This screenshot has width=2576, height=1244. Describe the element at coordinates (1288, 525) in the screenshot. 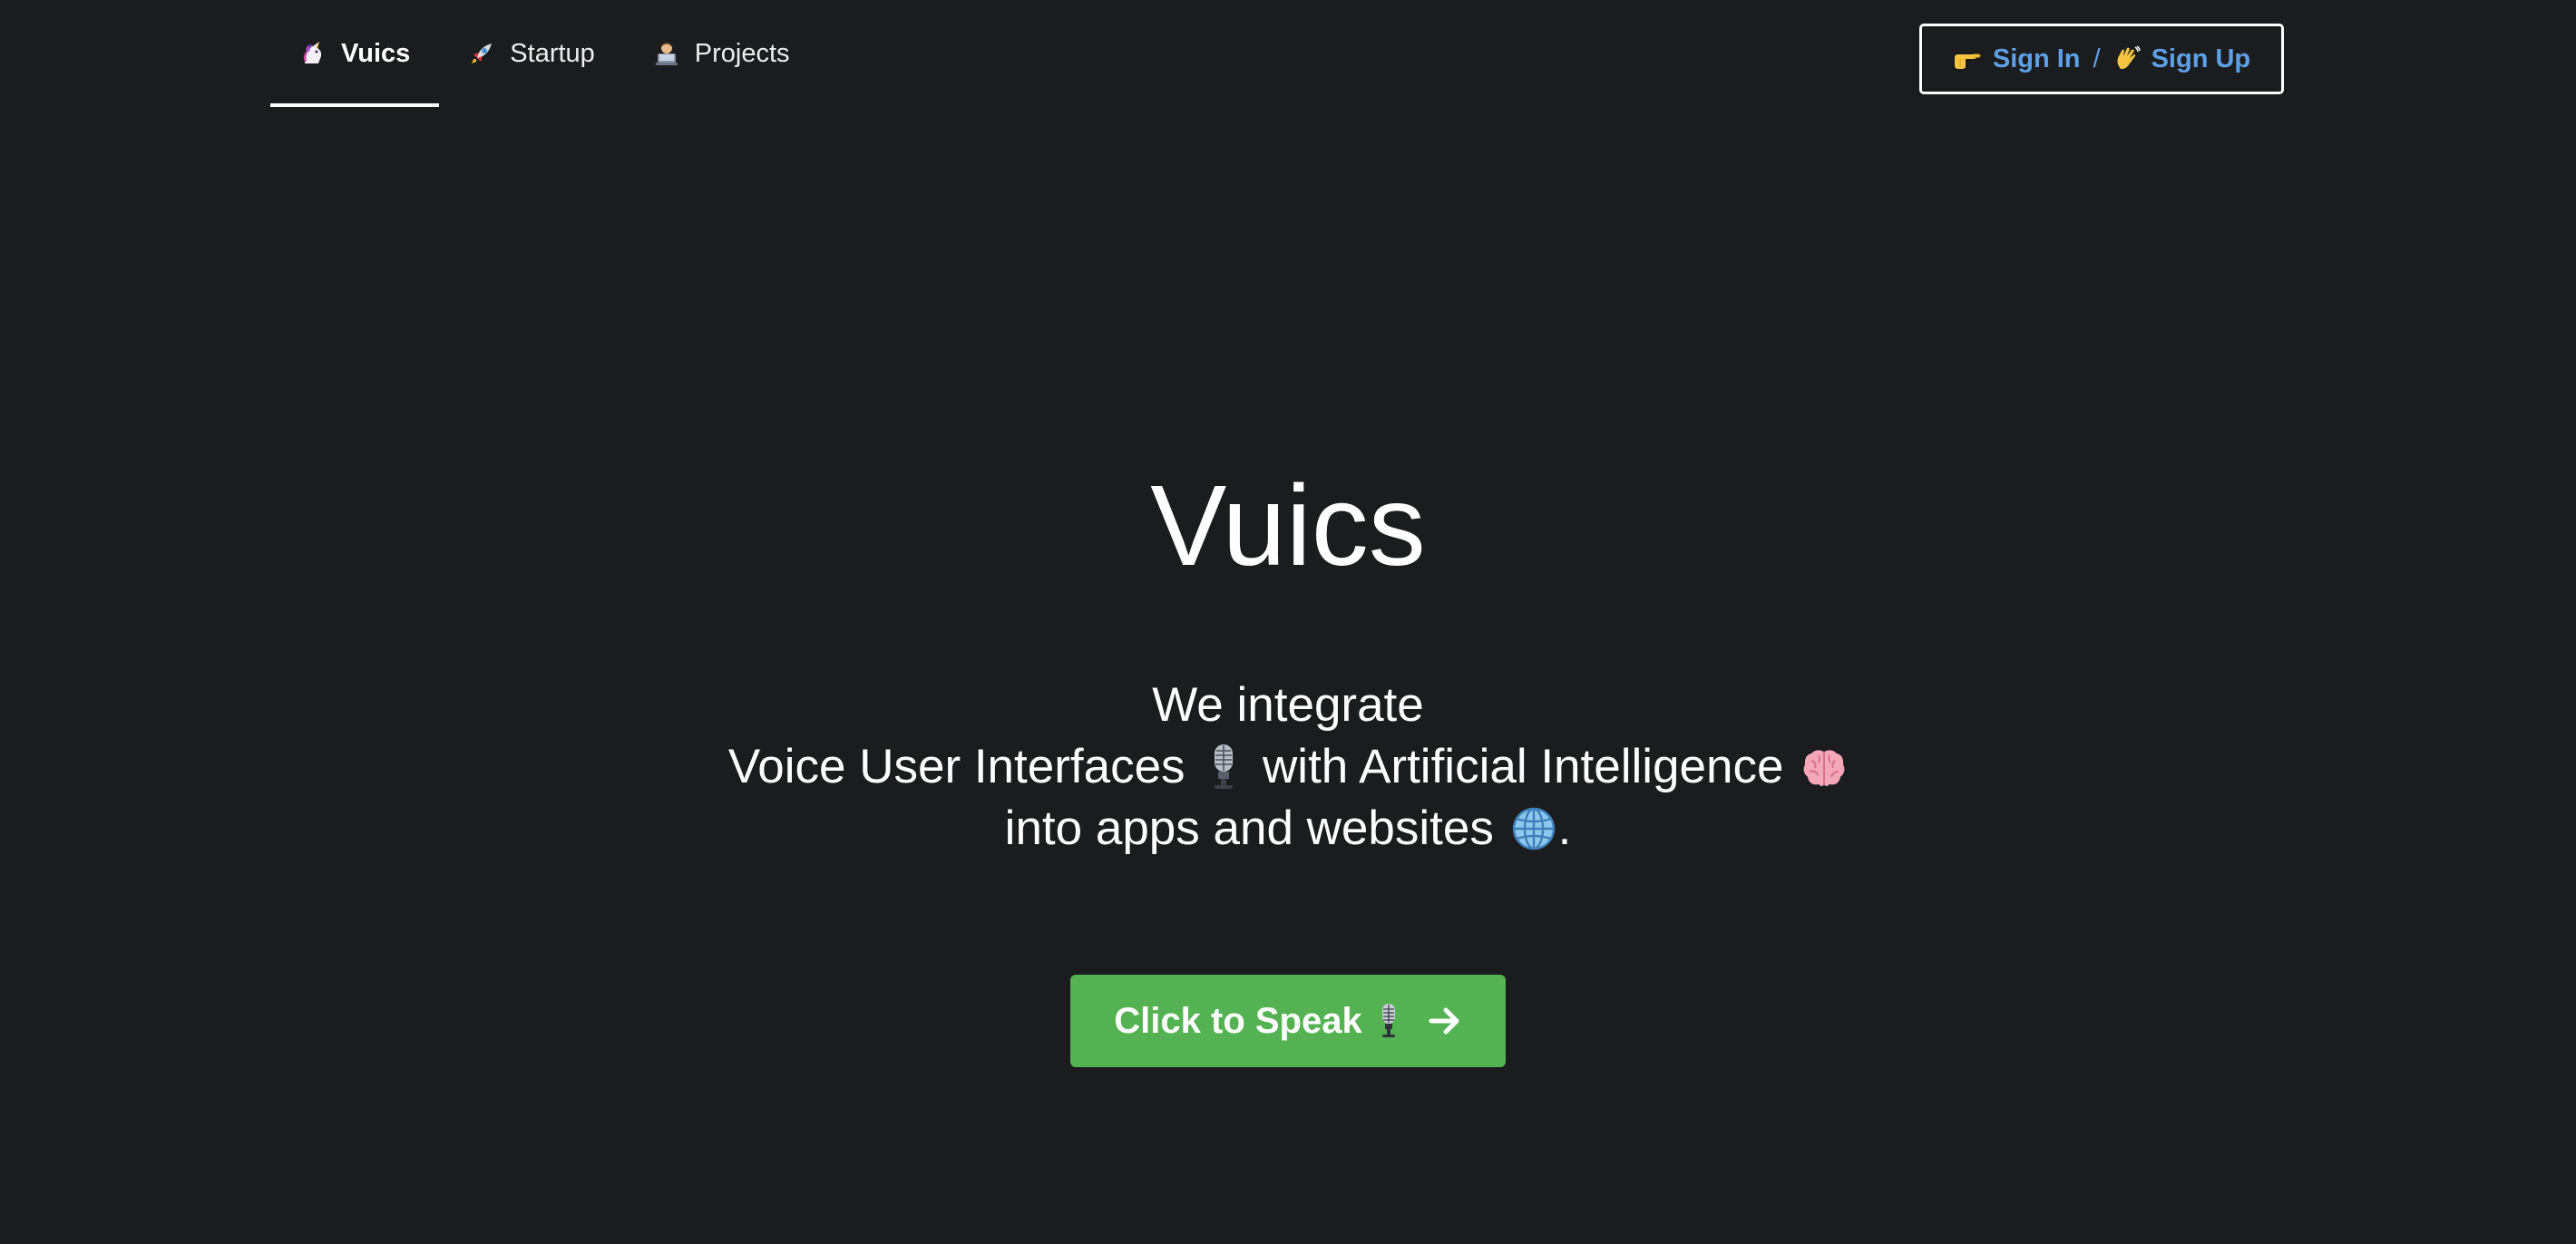

I see `page-title: Vuics` at that location.